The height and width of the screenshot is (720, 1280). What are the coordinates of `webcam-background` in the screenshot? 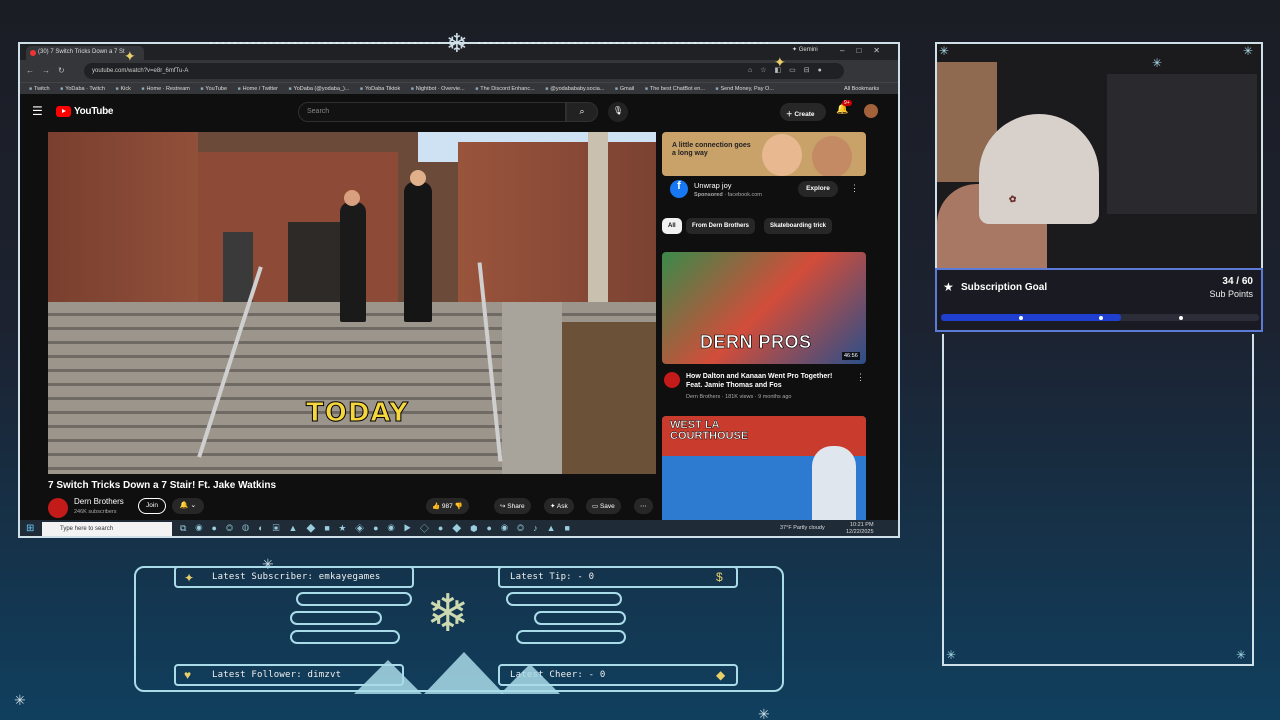 It's located at (1182, 144).